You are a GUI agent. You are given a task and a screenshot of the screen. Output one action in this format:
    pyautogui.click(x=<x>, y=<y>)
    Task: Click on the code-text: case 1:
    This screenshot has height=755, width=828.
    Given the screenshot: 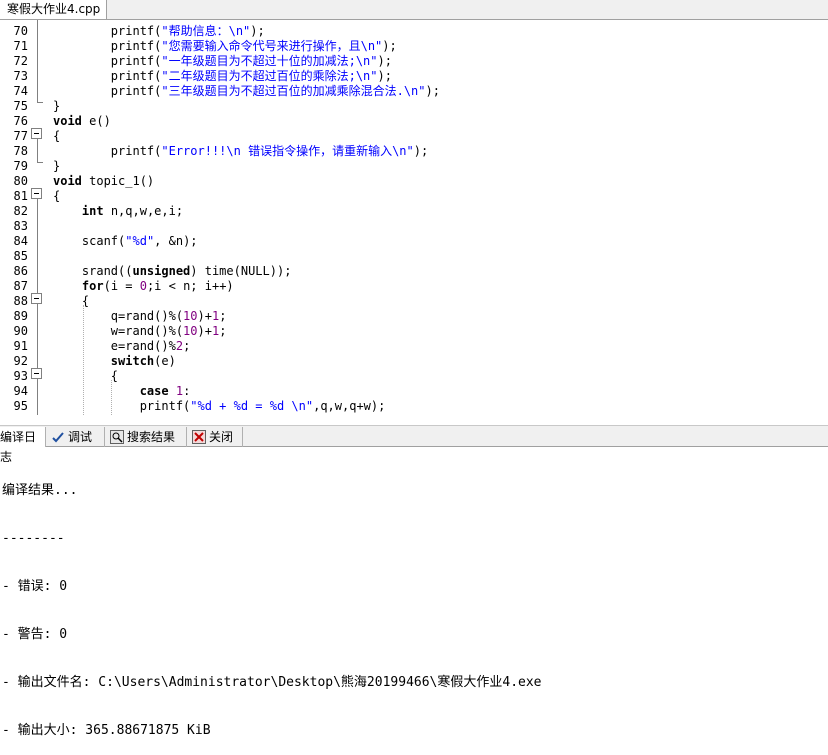 What is the action you would take?
    pyautogui.click(x=122, y=391)
    